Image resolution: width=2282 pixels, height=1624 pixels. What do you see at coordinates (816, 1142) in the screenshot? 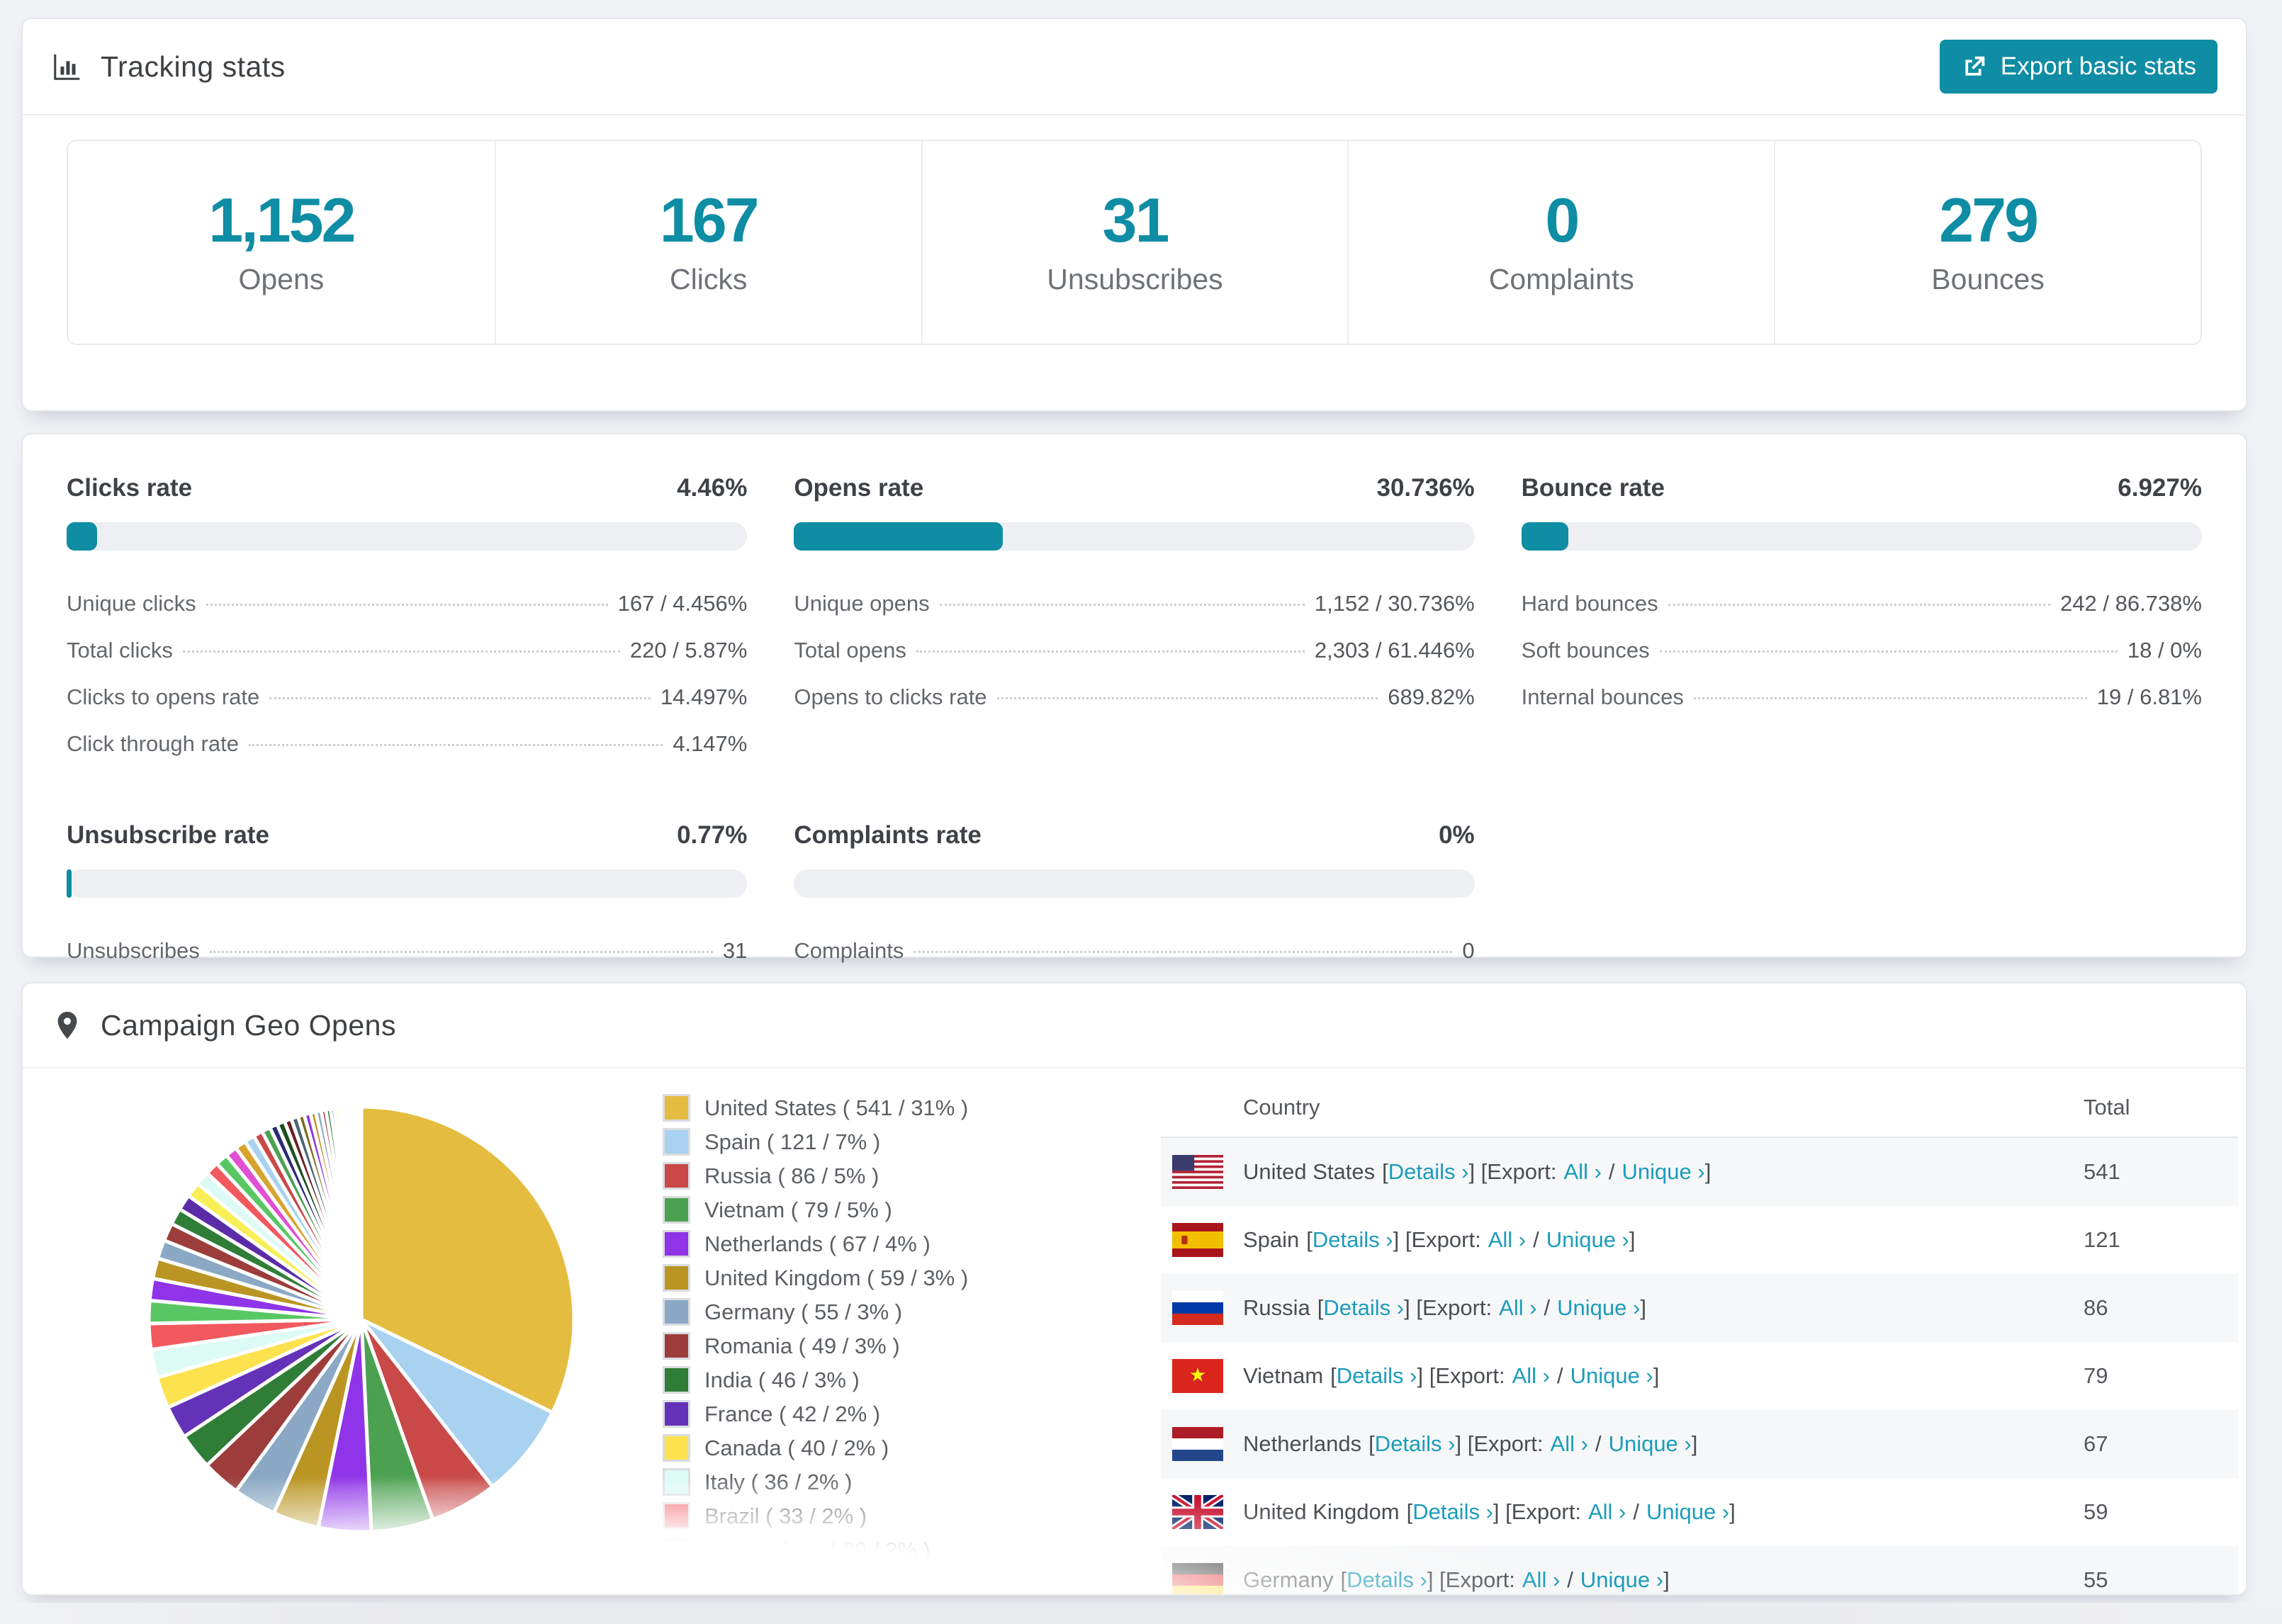
I see `legend-item: Spain ( 121 / 7% )` at bounding box center [816, 1142].